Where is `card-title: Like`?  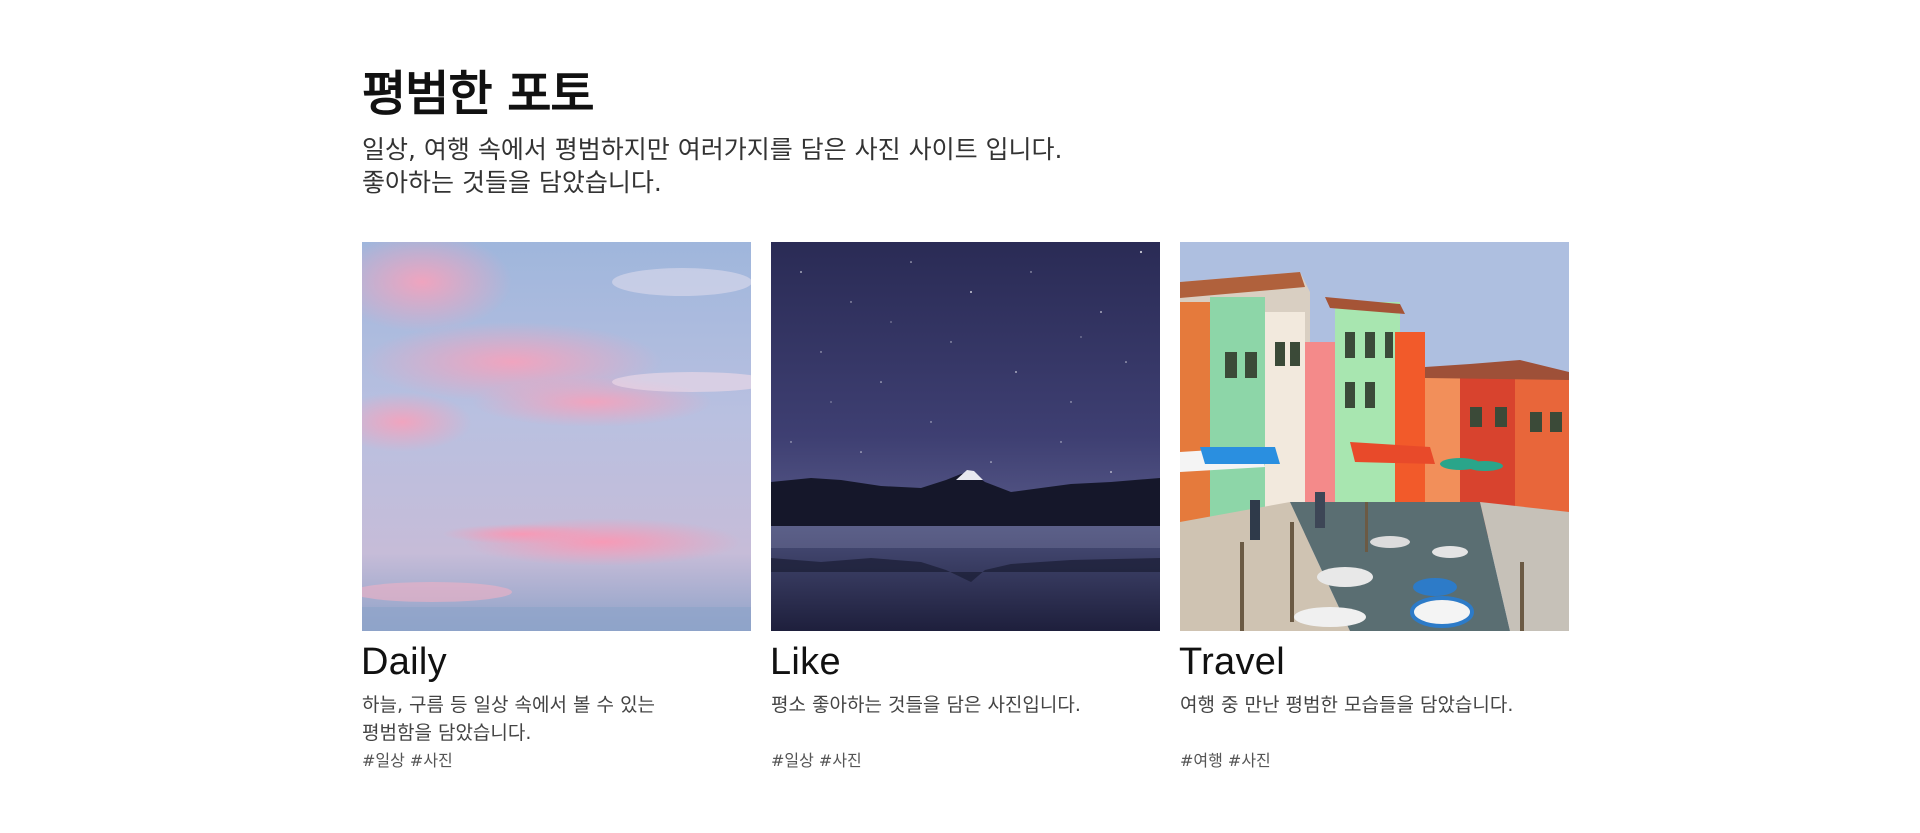 card-title: Like is located at coordinates (805, 662).